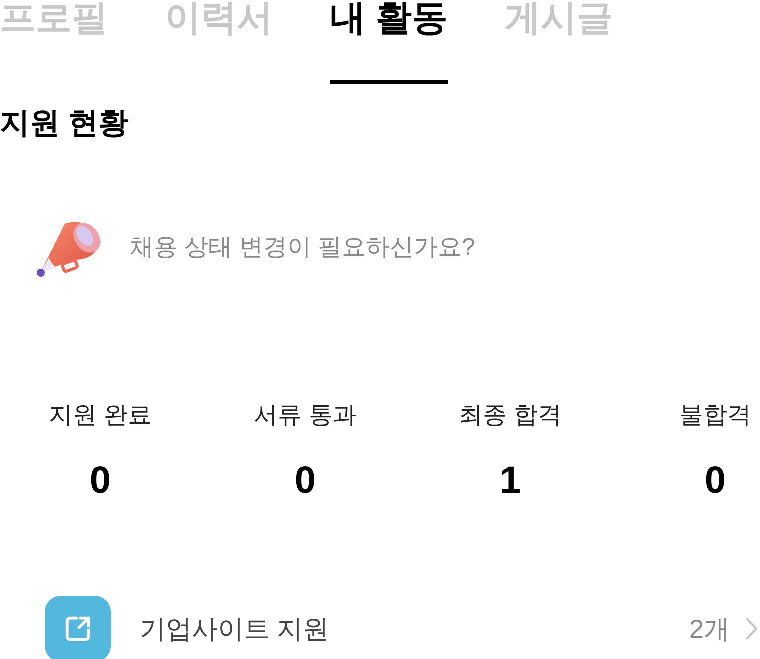 This screenshot has height=659, width=760. What do you see at coordinates (716, 416) in the screenshot?
I see `stat-label: 불합격` at bounding box center [716, 416].